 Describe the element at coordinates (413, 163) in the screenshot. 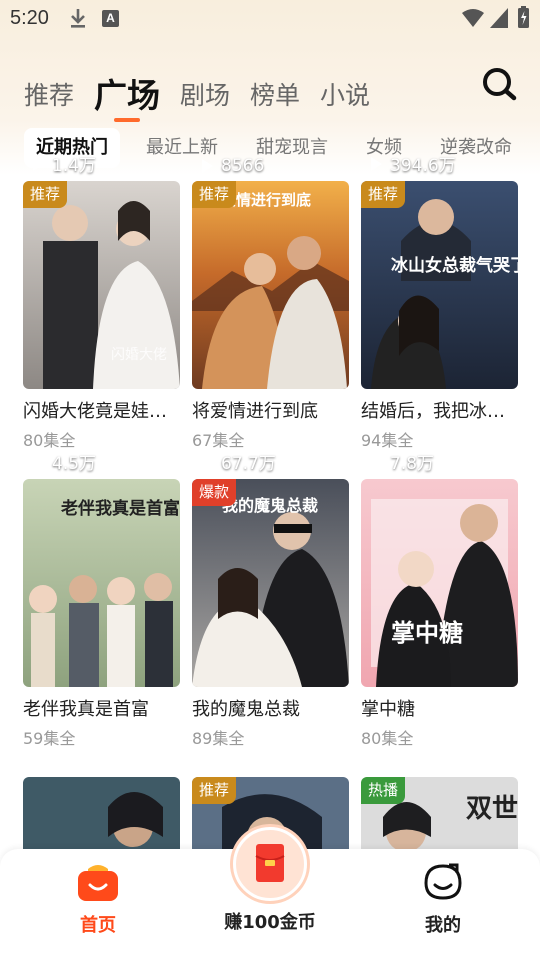

I see `view-count: 394.6万` at that location.